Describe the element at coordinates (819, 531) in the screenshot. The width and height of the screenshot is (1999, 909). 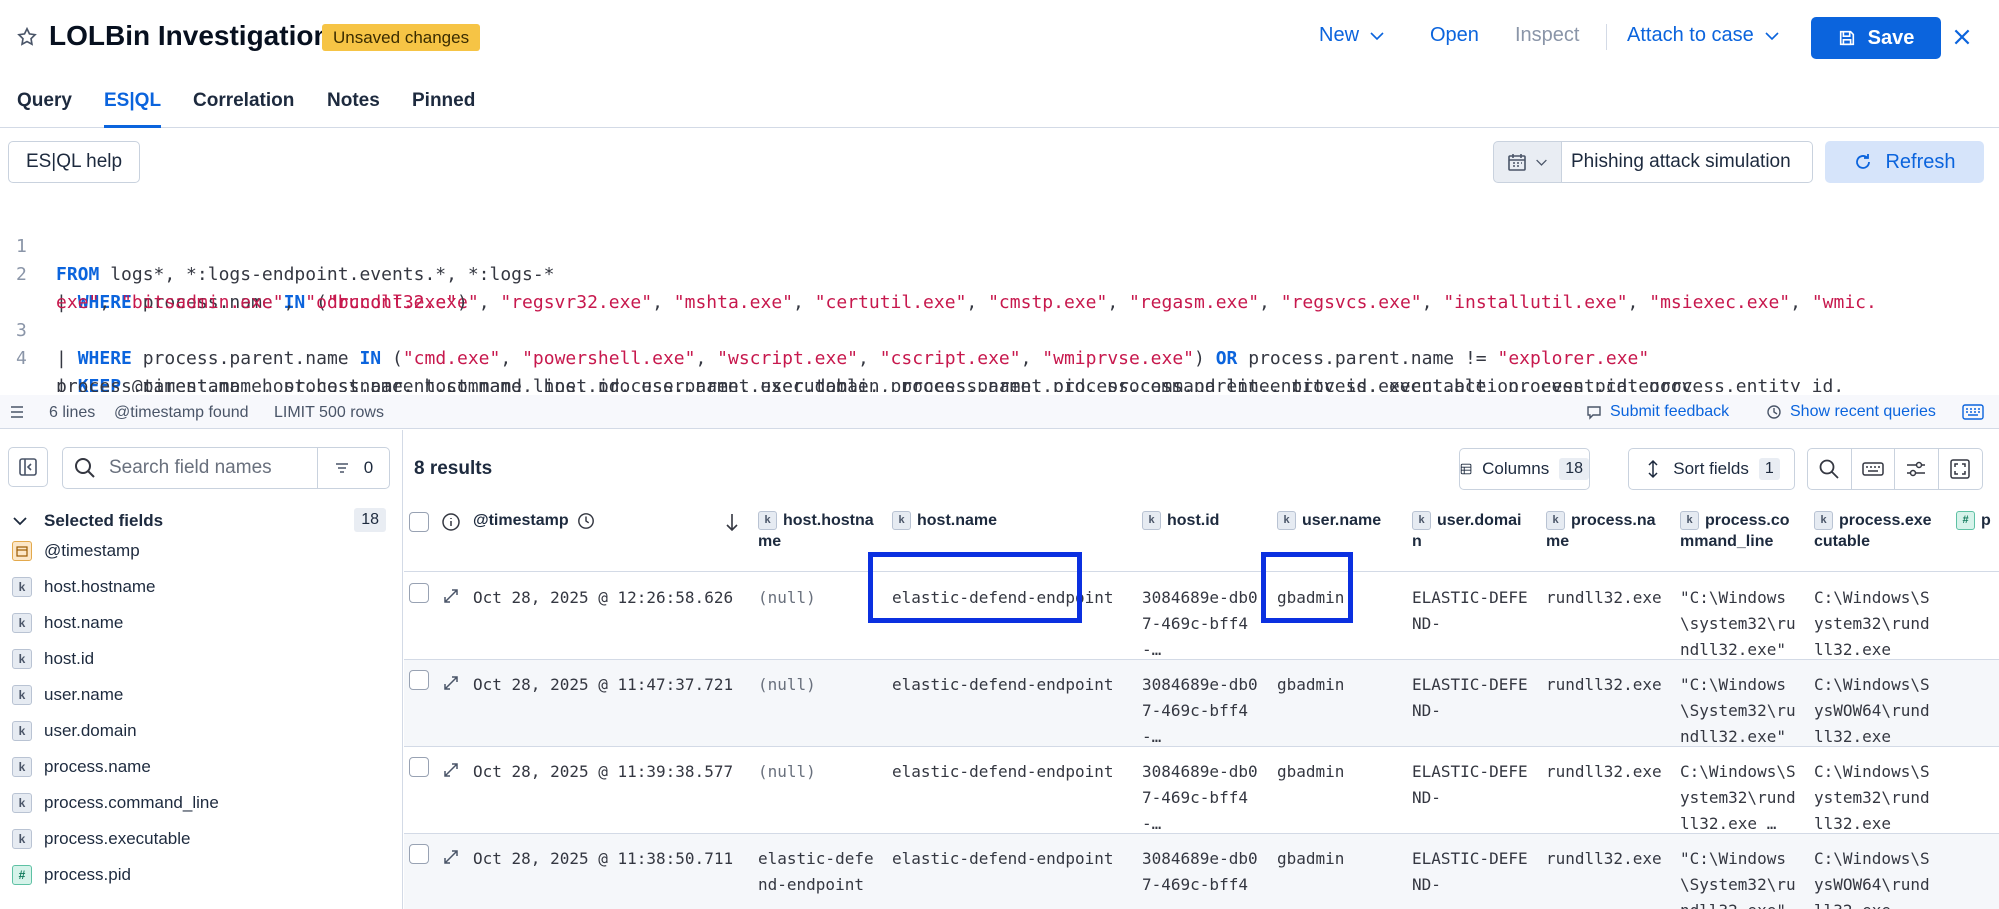
I see `column-header-host-hostname: k host.hostna me` at that location.